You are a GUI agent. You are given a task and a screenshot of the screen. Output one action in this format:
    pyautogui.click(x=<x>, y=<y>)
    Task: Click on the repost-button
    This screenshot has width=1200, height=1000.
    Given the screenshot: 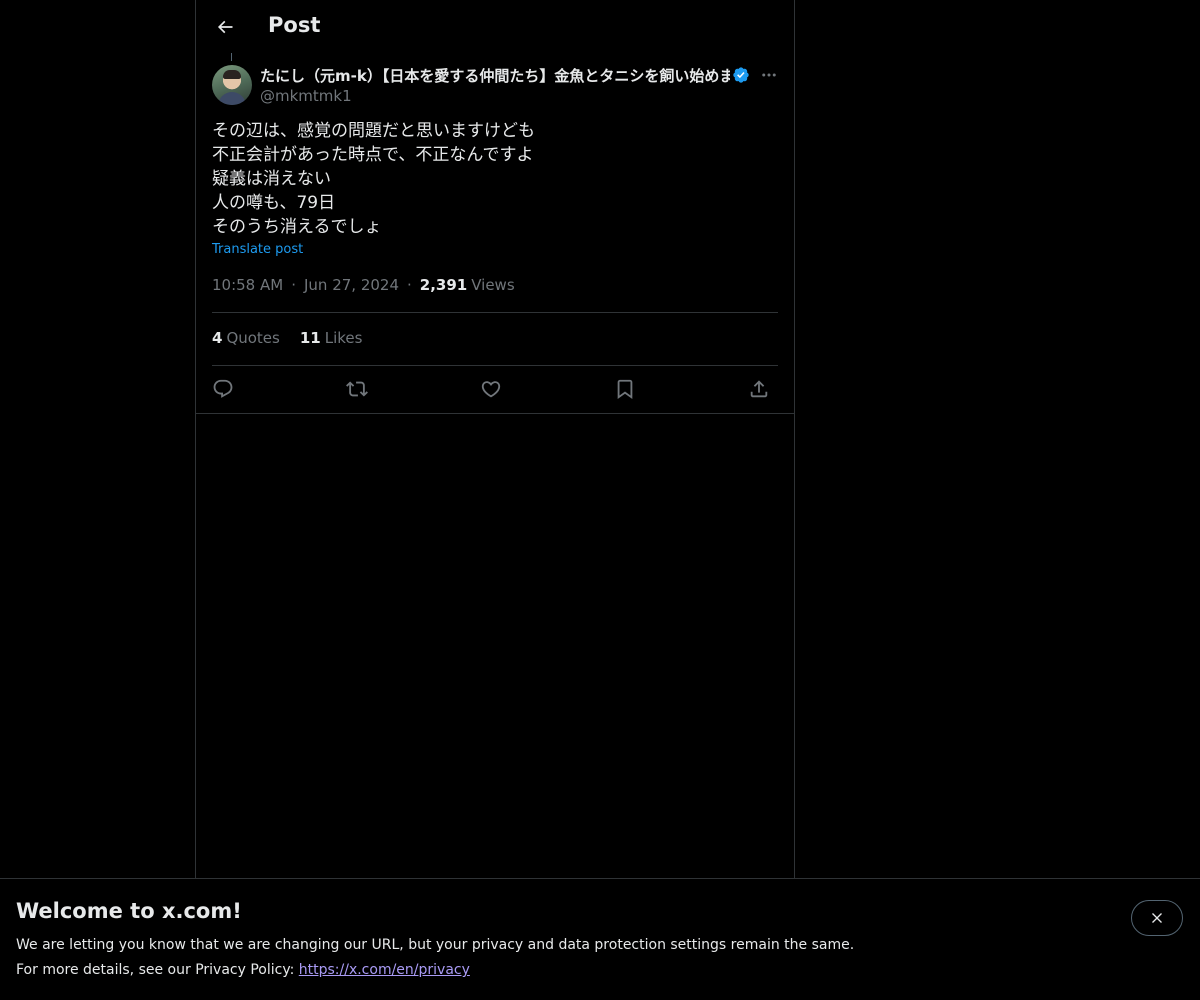 What is the action you would take?
    pyautogui.click(x=357, y=389)
    